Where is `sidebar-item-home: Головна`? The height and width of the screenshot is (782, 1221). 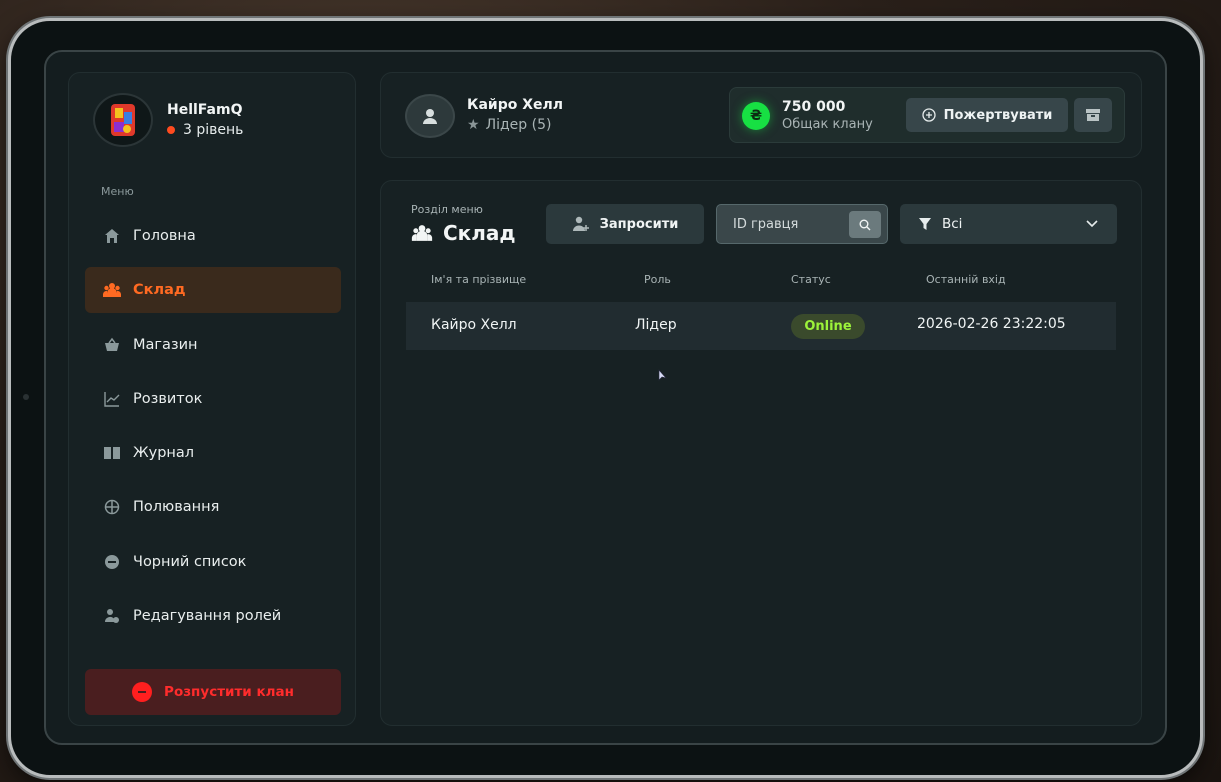 sidebar-item-home: Головна is located at coordinates (213, 236).